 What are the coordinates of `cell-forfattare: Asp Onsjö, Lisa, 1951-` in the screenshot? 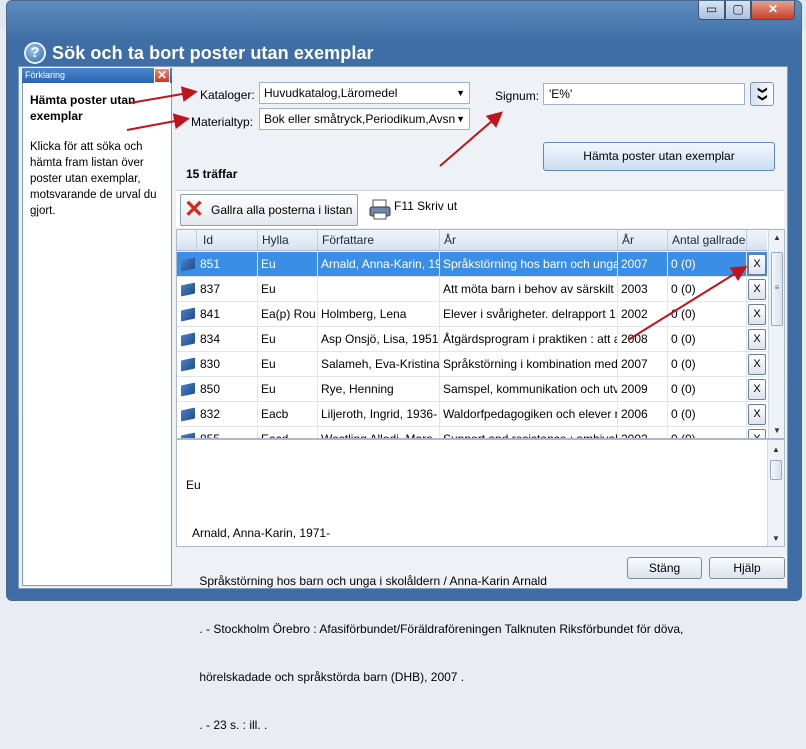 It's located at (379, 339).